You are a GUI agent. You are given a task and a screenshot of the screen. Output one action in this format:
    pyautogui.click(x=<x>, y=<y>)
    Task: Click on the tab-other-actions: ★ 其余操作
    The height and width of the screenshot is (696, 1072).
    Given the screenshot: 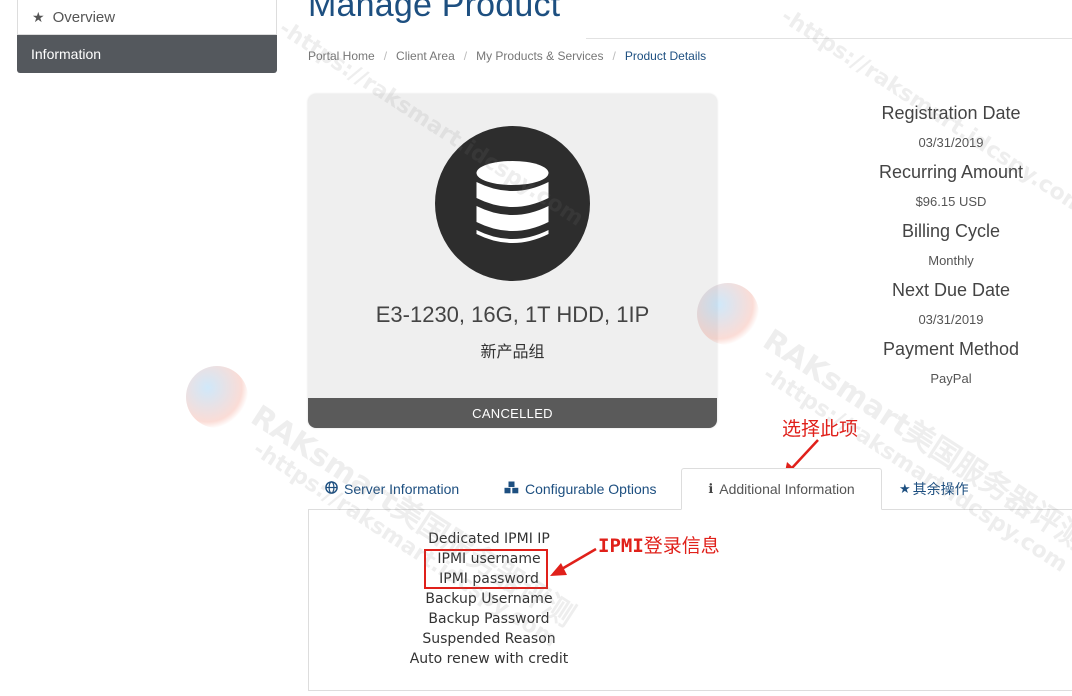 What is the action you would take?
    pyautogui.click(x=934, y=489)
    